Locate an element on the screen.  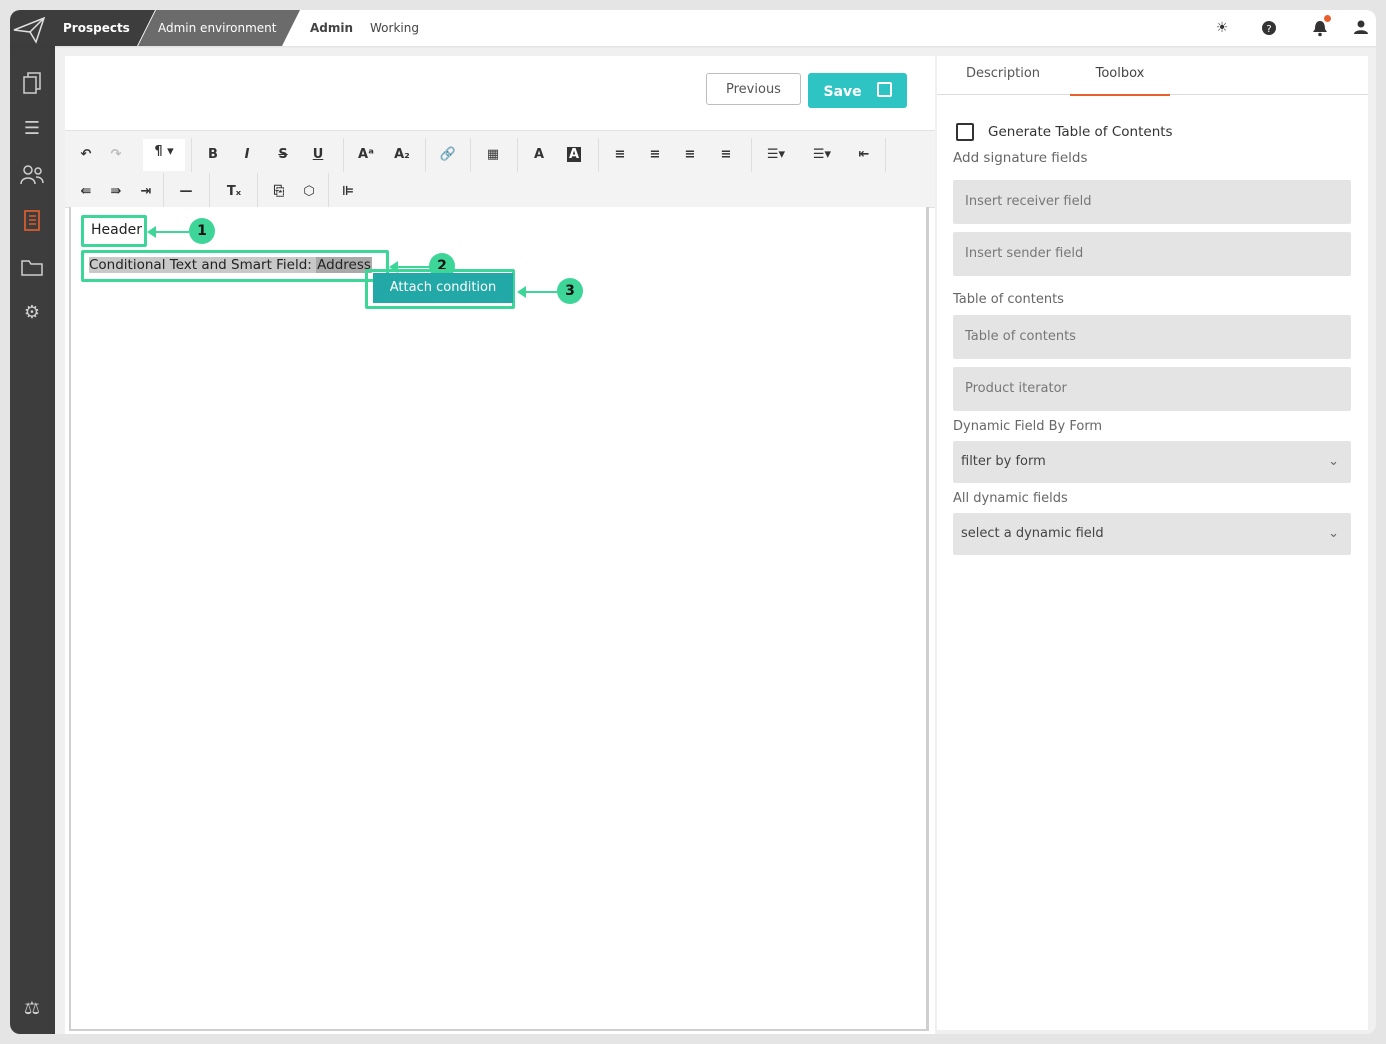
align-right-icon: ≡ is located at coordinates (690, 155).